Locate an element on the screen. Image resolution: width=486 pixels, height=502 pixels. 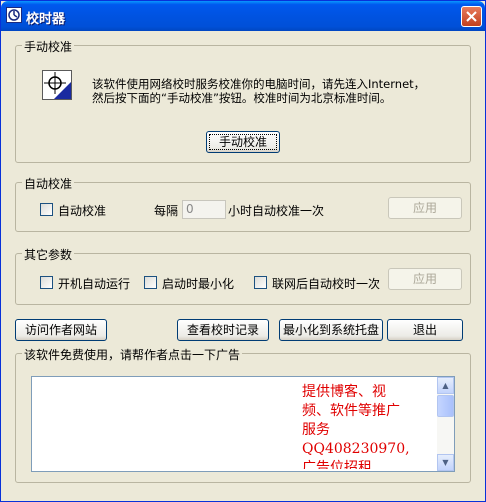
ad-line-4: QQ408230970, is located at coordinates (356, 449).